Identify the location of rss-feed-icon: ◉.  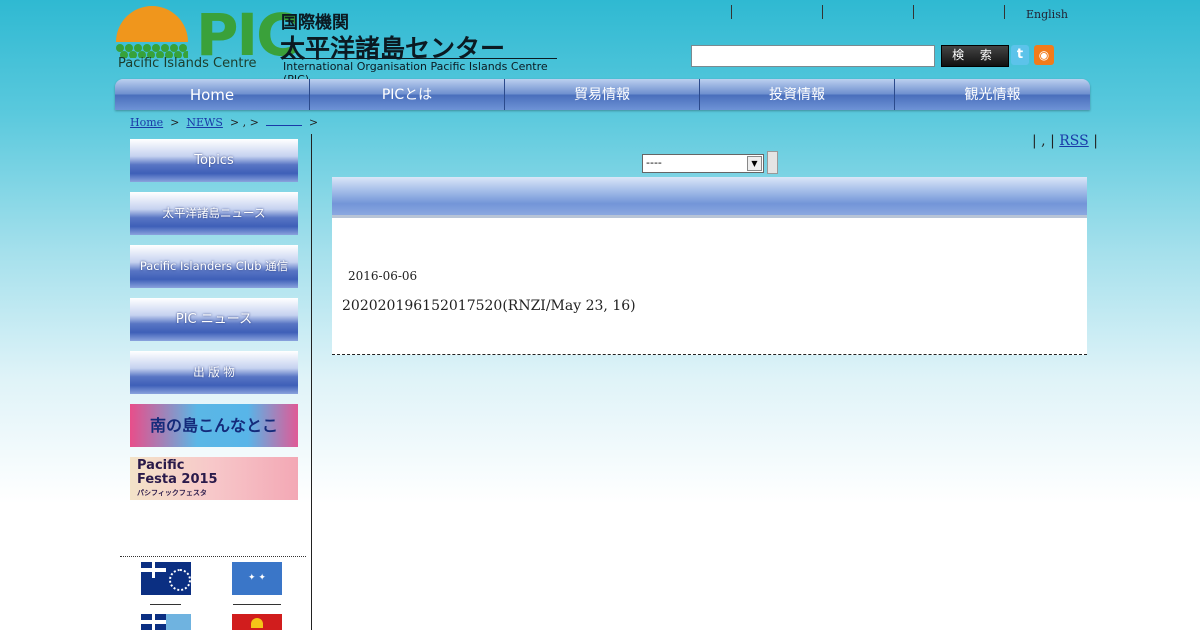
(1044, 55).